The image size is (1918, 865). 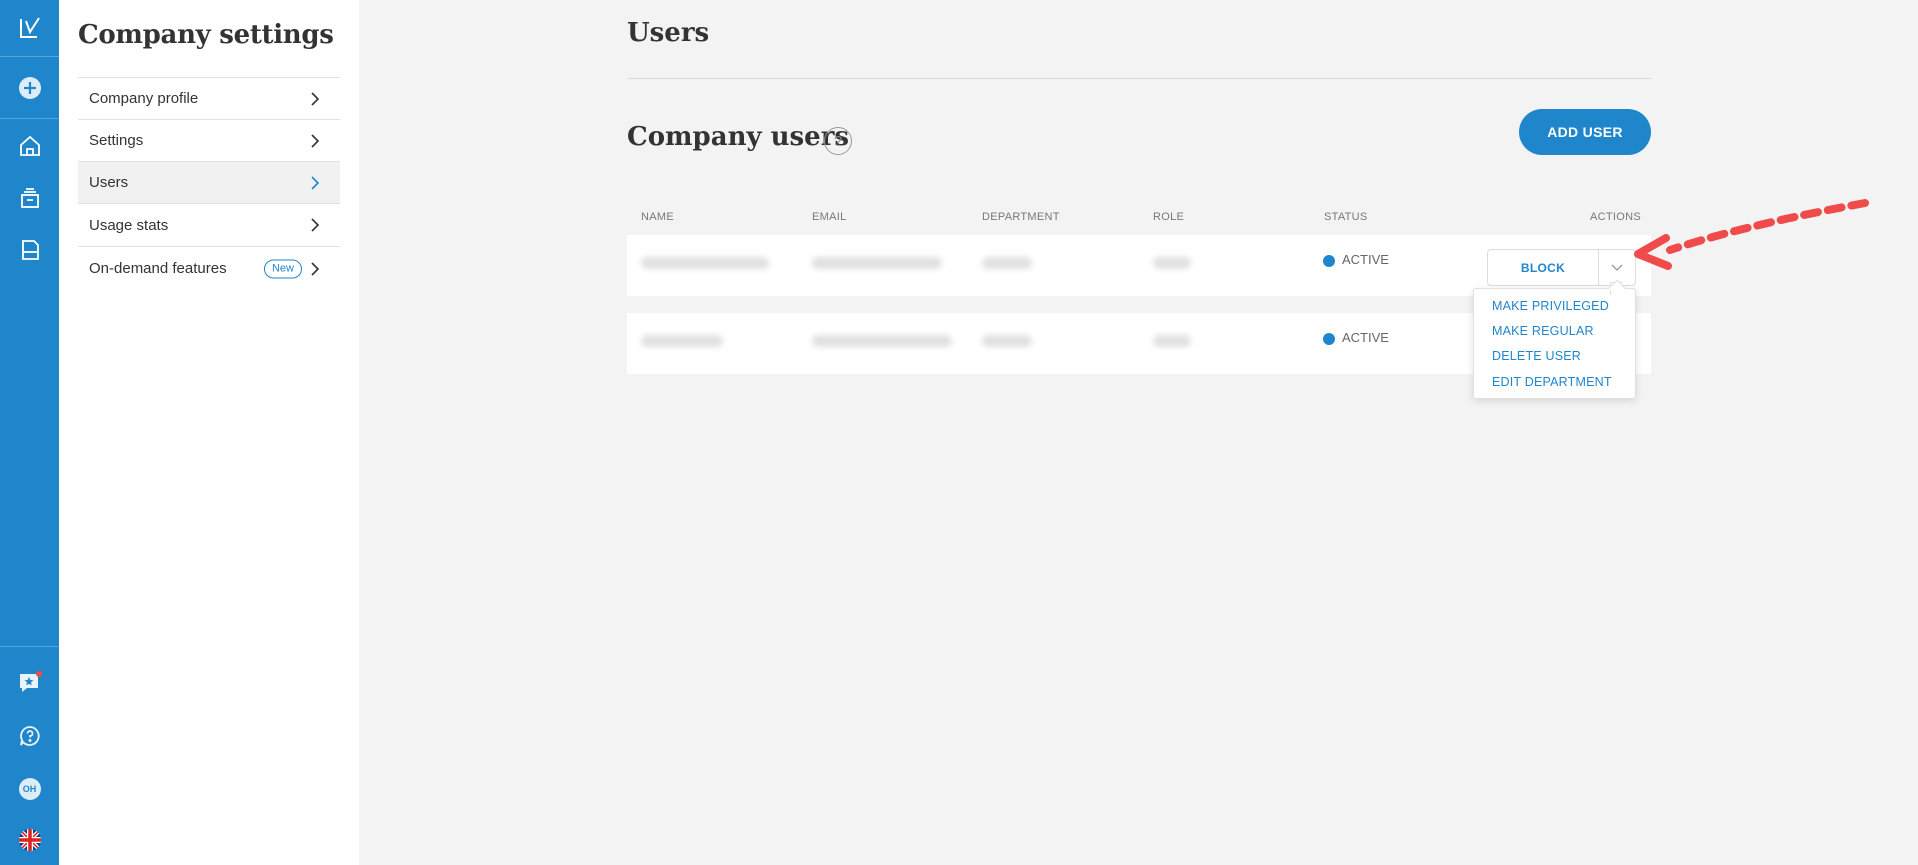 I want to click on page-title: Users, so click(x=668, y=33).